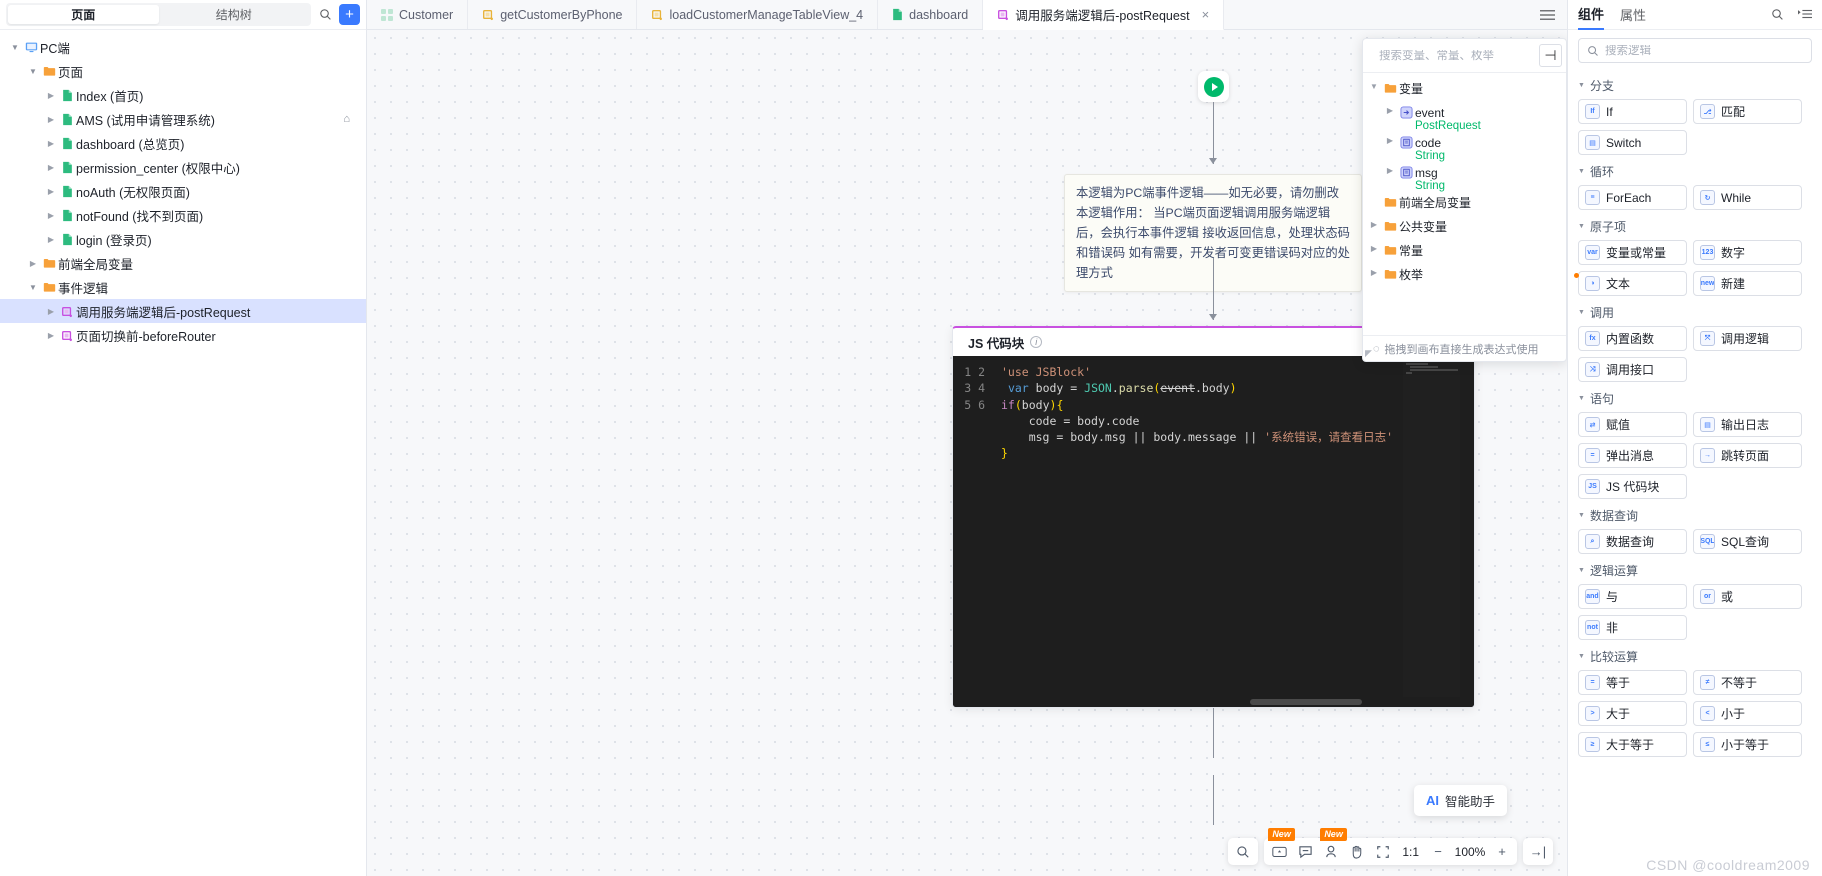 The width and height of the screenshot is (1822, 876). I want to click on add-button: +, so click(349, 14).